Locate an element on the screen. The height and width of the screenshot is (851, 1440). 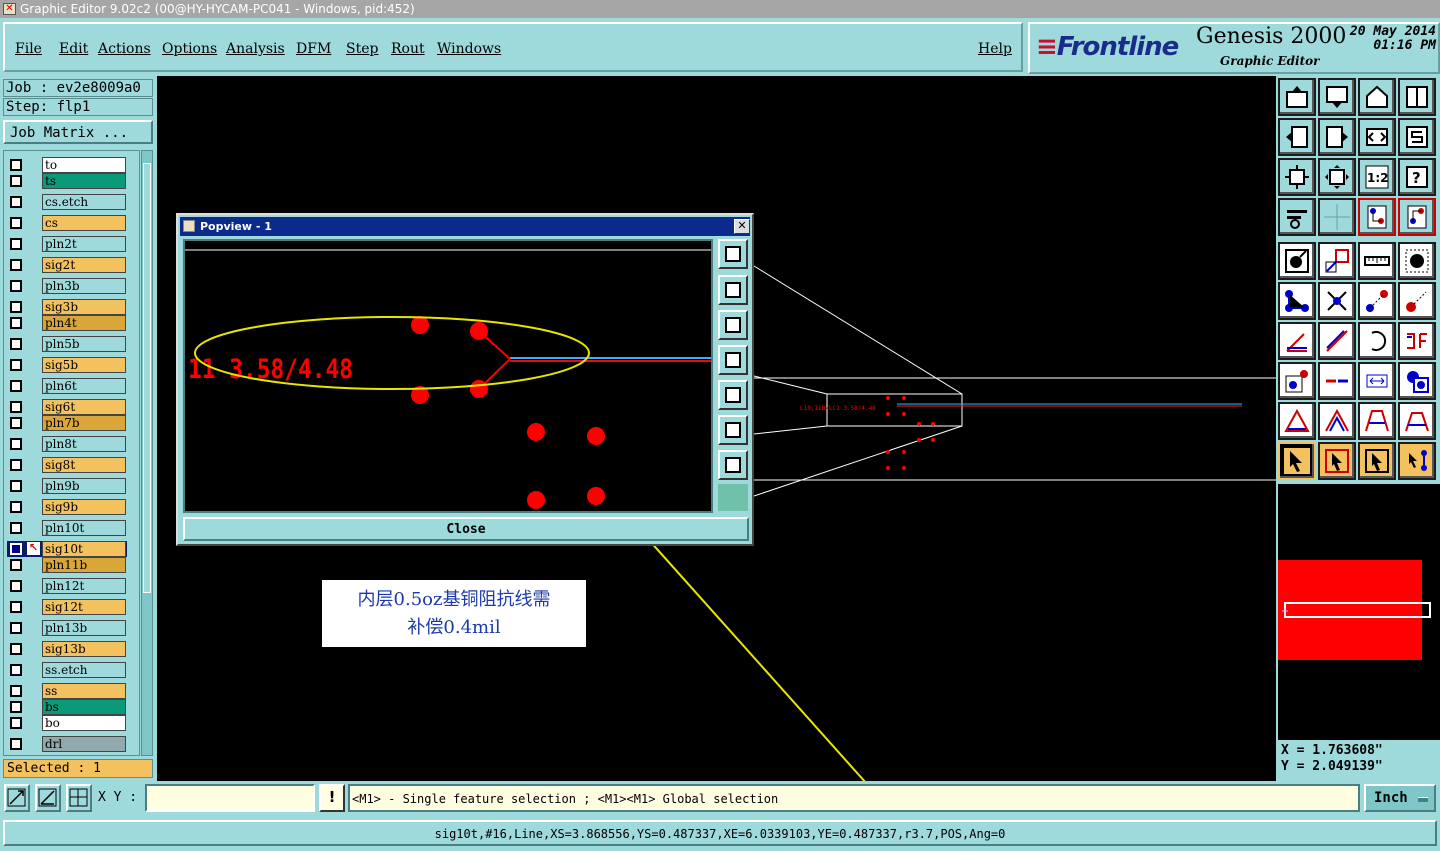
layer-row-sig12t: sig12t is located at coordinates (67, 607).